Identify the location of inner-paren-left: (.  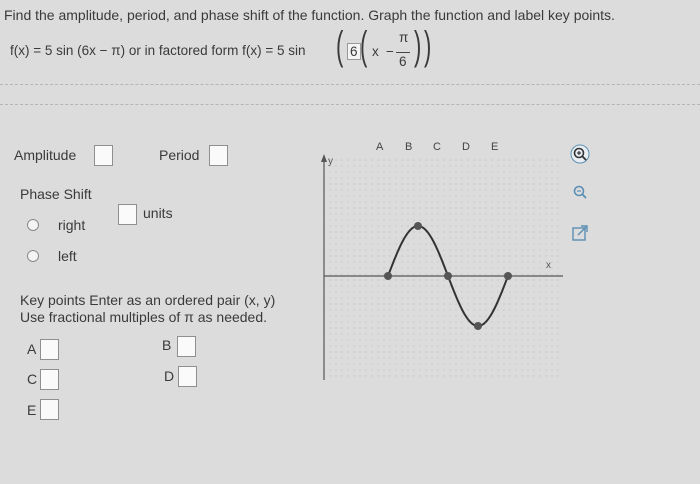
(364, 46).